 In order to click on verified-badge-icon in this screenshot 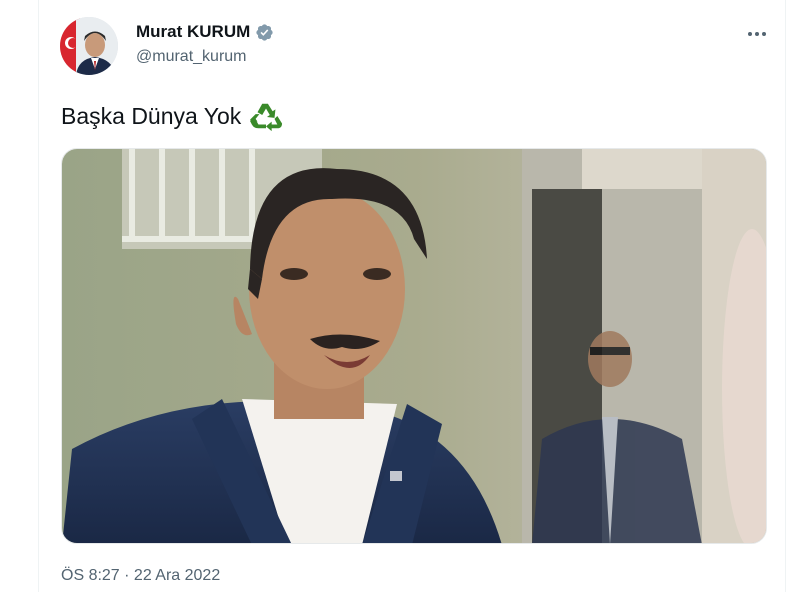, I will do `click(264, 32)`.